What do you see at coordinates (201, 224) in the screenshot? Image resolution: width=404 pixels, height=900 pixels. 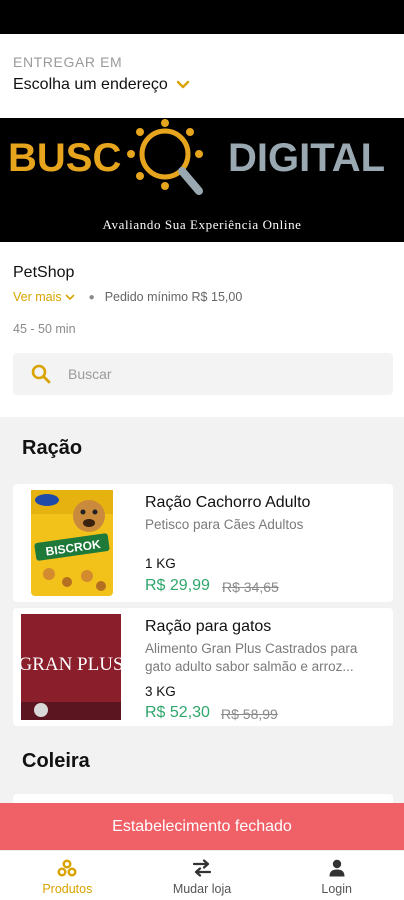 I see `banner-tagline: Avaliando Sua Experiência Online` at bounding box center [201, 224].